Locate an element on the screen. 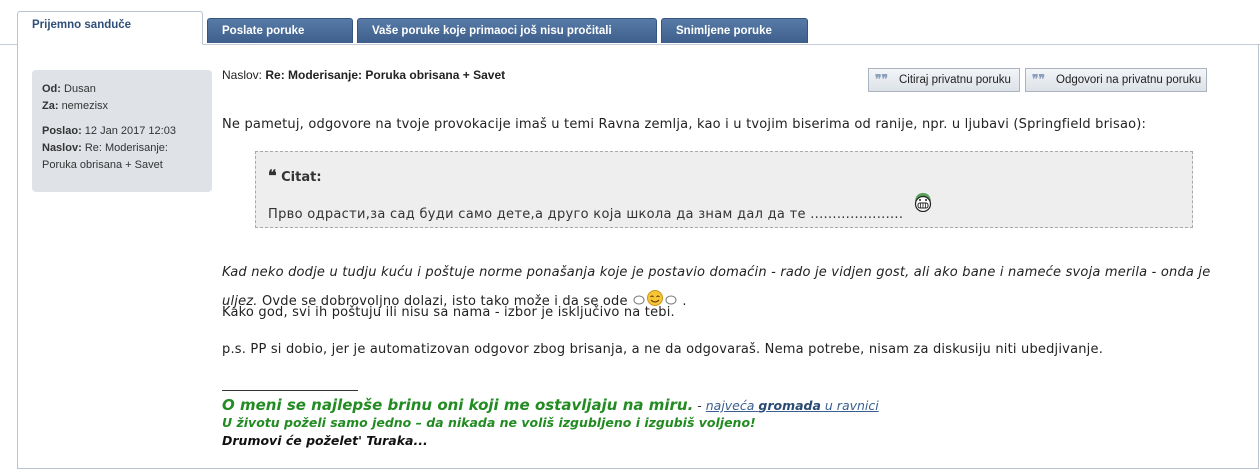 The width and height of the screenshot is (1260, 471). signature-divider is located at coordinates (290, 390).